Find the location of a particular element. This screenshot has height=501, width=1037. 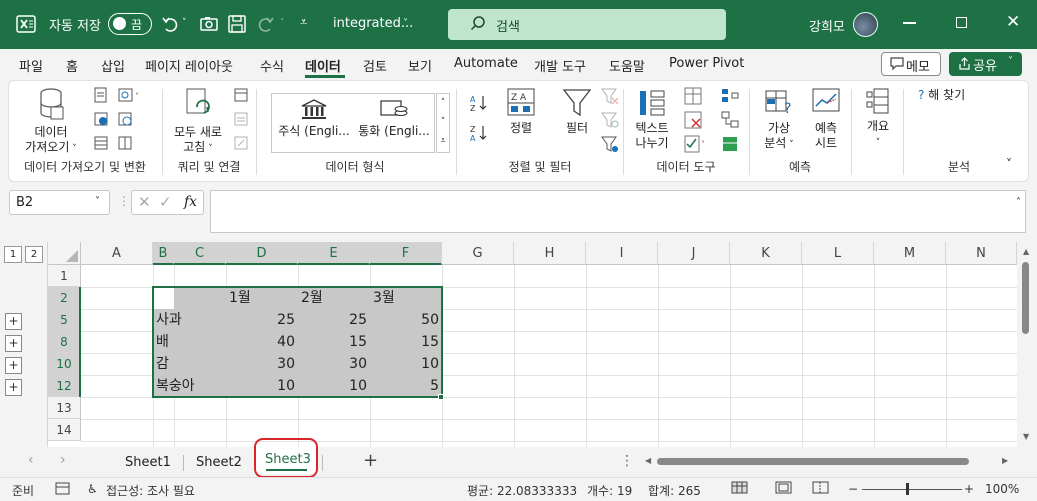

data-model-icon is located at coordinates (730, 146).